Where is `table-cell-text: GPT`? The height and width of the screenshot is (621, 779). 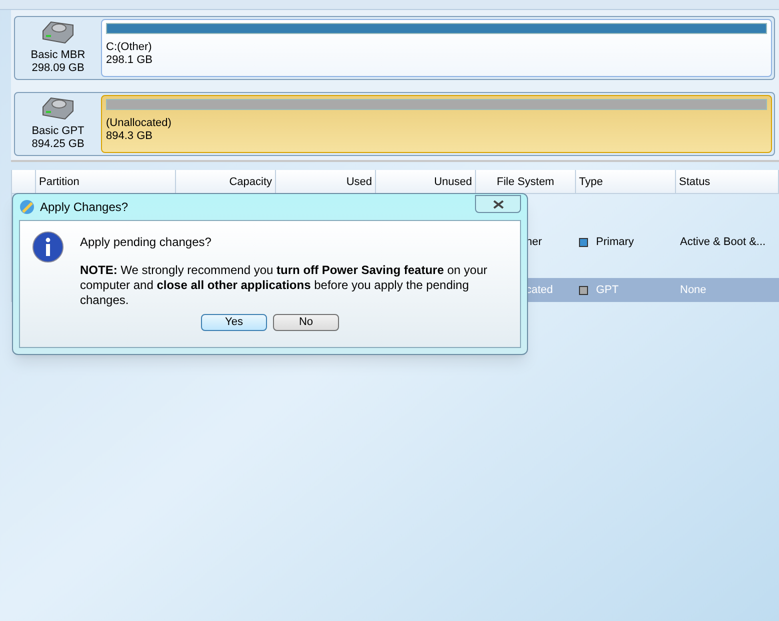
table-cell-text: GPT is located at coordinates (607, 290).